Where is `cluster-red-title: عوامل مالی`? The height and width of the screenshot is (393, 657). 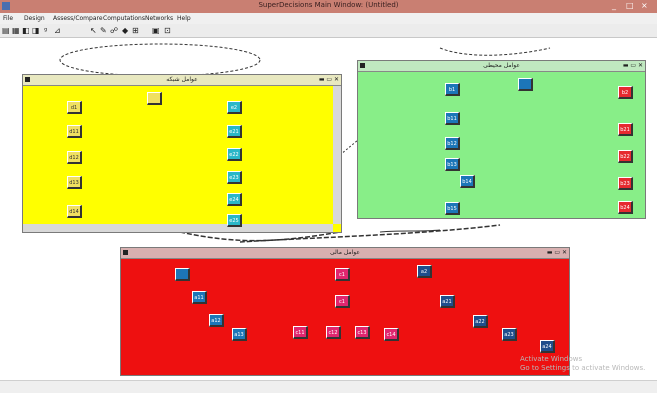
cluster-red-title: عوامل مالی is located at coordinates (345, 253).